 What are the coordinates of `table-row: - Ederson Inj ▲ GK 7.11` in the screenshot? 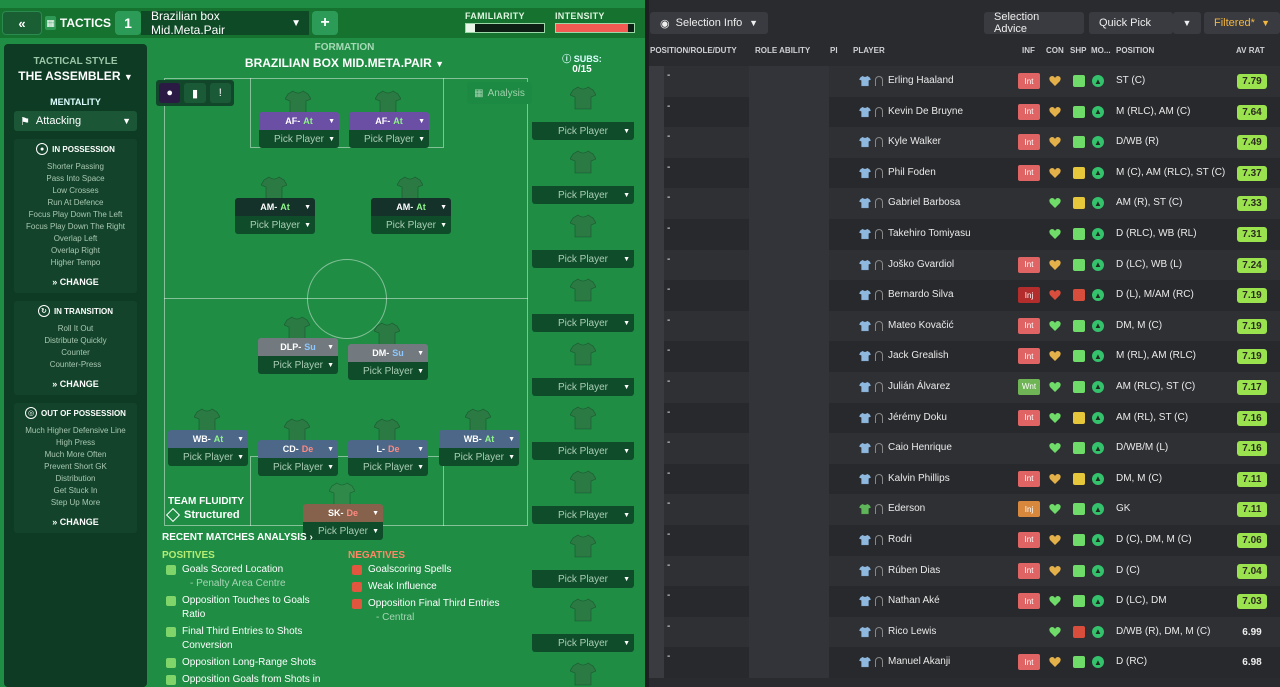 It's located at (964, 509).